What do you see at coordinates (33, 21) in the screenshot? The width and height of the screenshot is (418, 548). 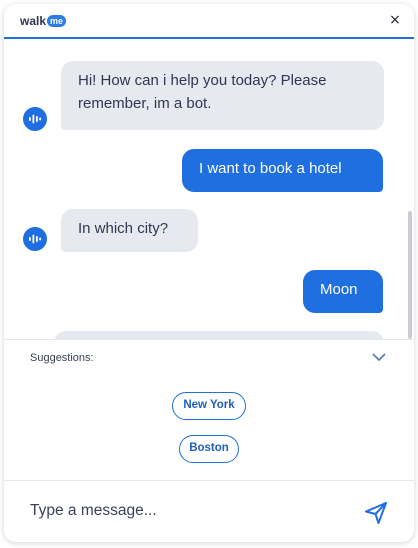 I see `logo-text: walk` at bounding box center [33, 21].